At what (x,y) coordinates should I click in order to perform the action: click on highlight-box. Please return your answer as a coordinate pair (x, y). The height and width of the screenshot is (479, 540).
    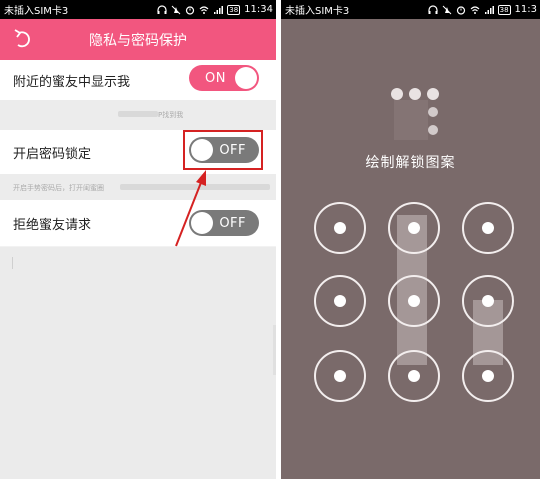
    Looking at the image, I should click on (223, 150).